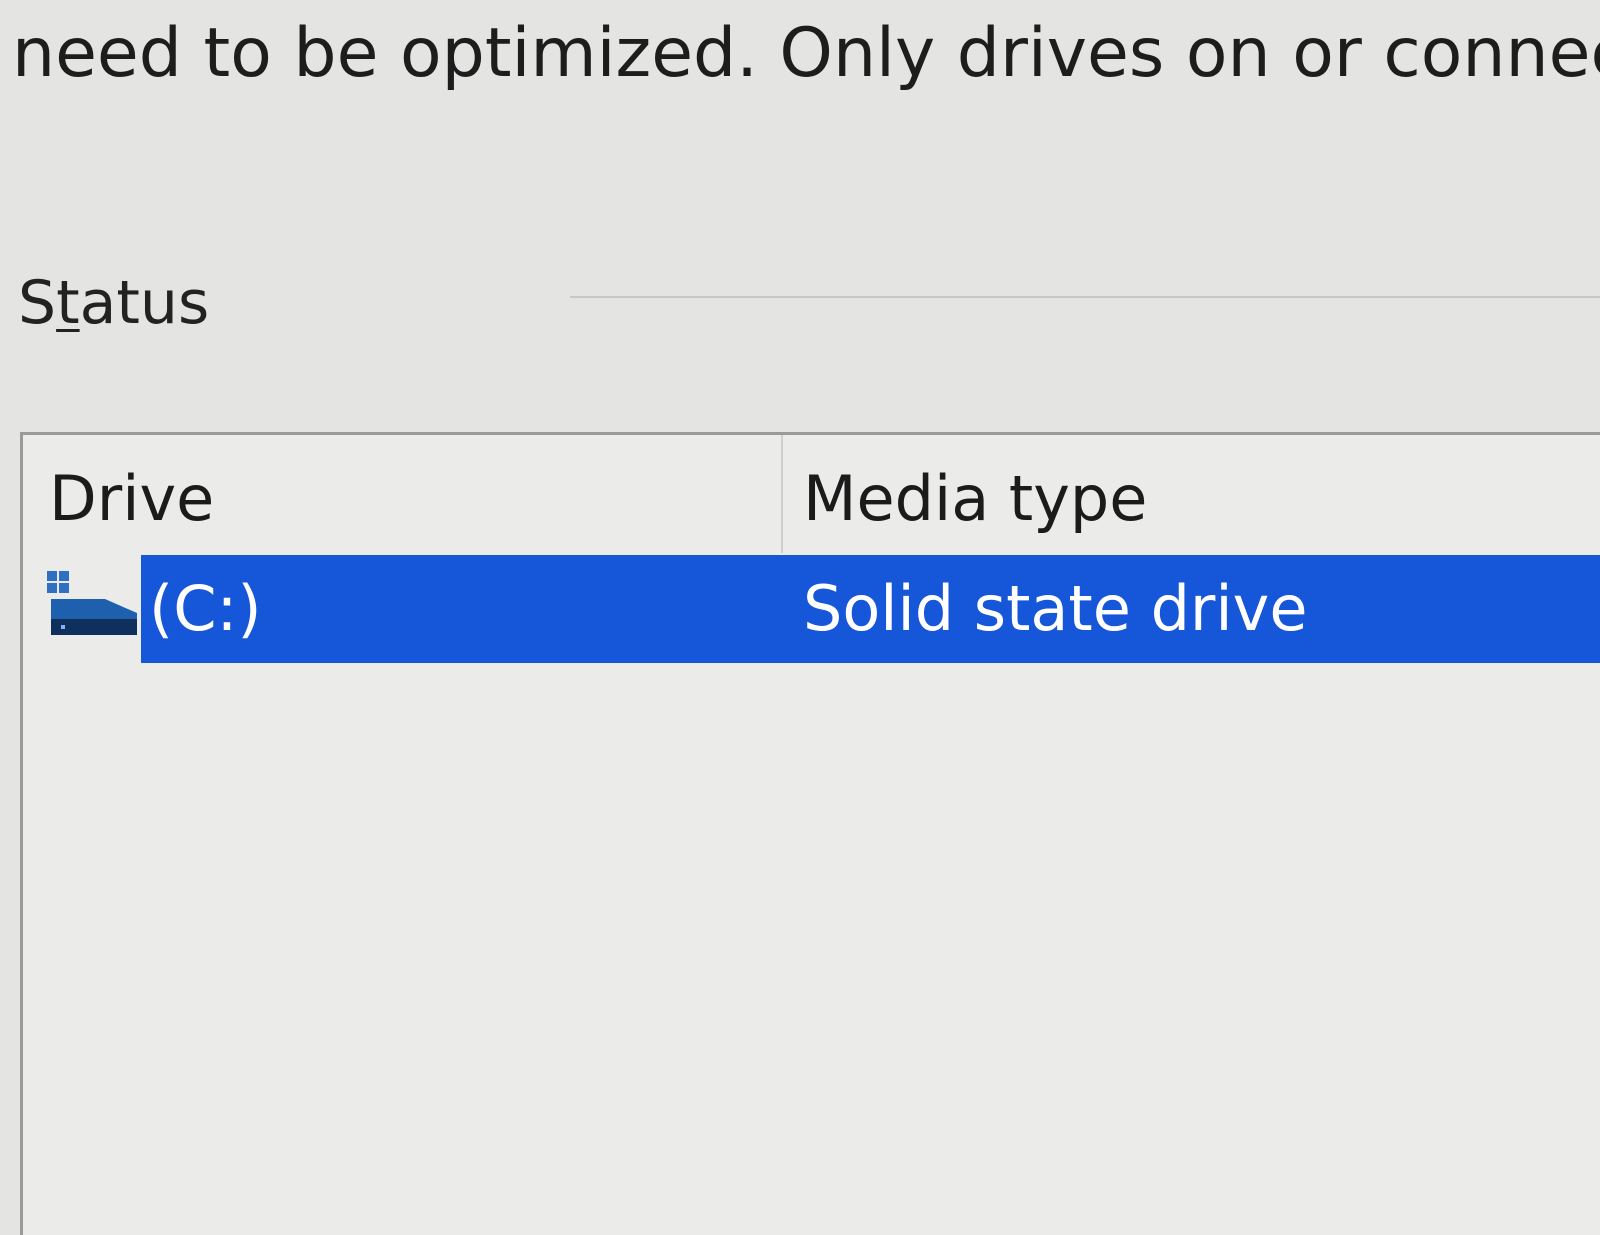  Describe the element at coordinates (68, 303) in the screenshot. I see `status-label-accelerator: t` at that location.